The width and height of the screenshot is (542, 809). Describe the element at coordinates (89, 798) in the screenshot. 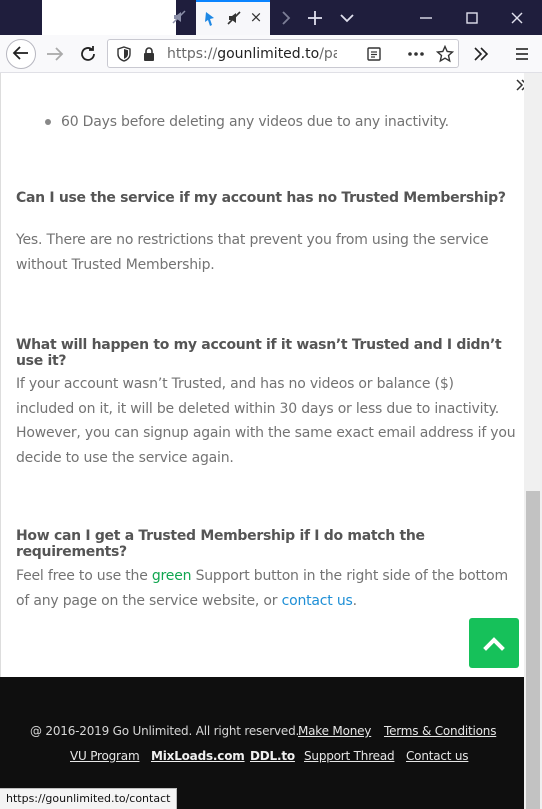

I see `link-status-bar: https://gounlimited.to/contact` at that location.